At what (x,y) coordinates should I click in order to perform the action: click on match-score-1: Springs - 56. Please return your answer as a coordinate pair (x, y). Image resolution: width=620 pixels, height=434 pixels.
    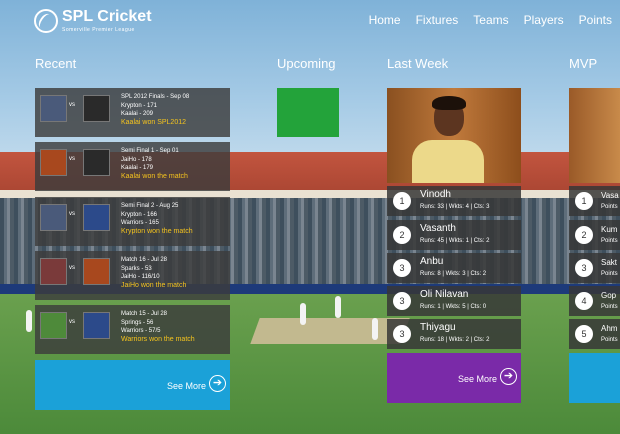
    Looking at the image, I should click on (137, 322).